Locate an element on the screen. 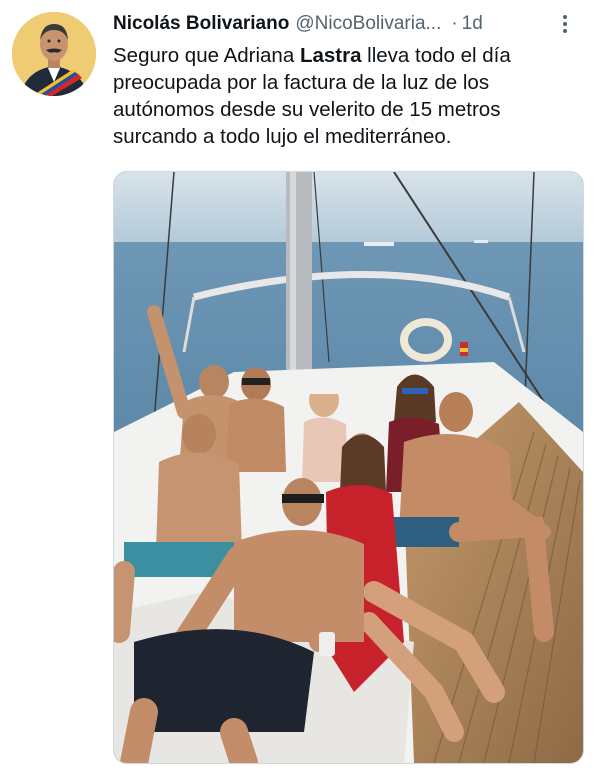  more-vertical-icon is located at coordinates (565, 24).